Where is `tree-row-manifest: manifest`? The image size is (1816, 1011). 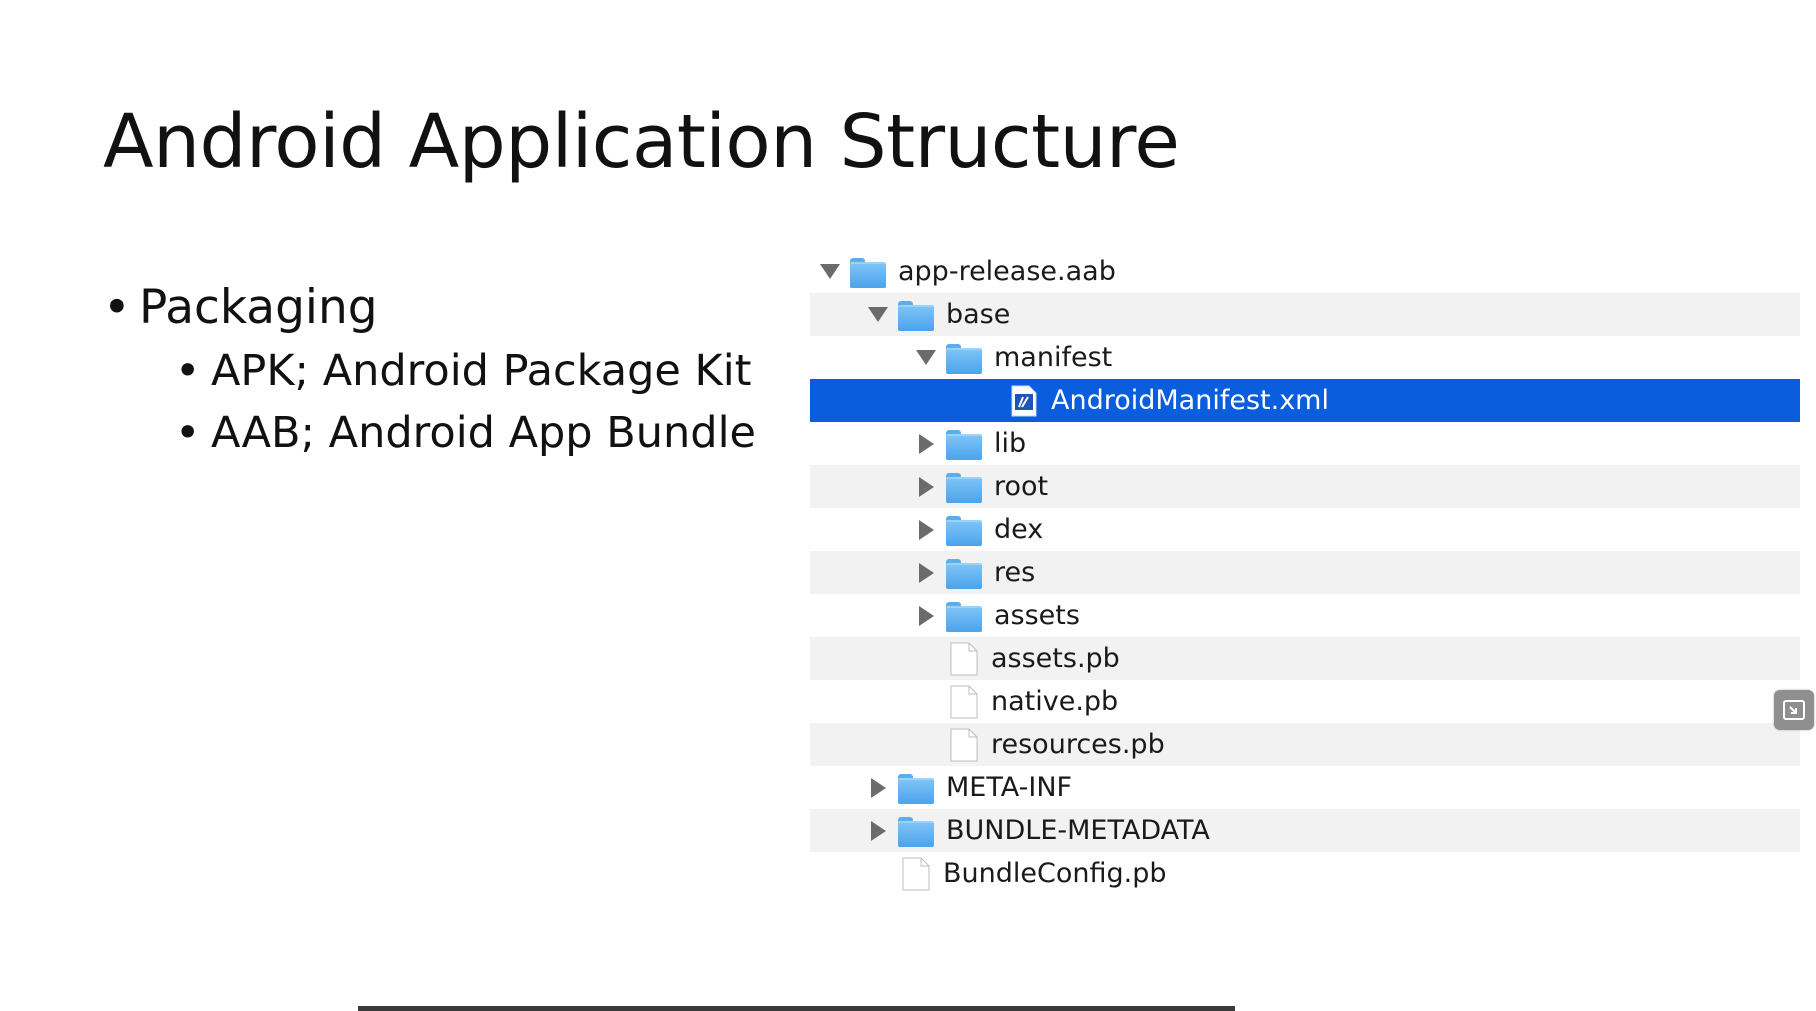
tree-row-manifest: manifest is located at coordinates (1305, 357).